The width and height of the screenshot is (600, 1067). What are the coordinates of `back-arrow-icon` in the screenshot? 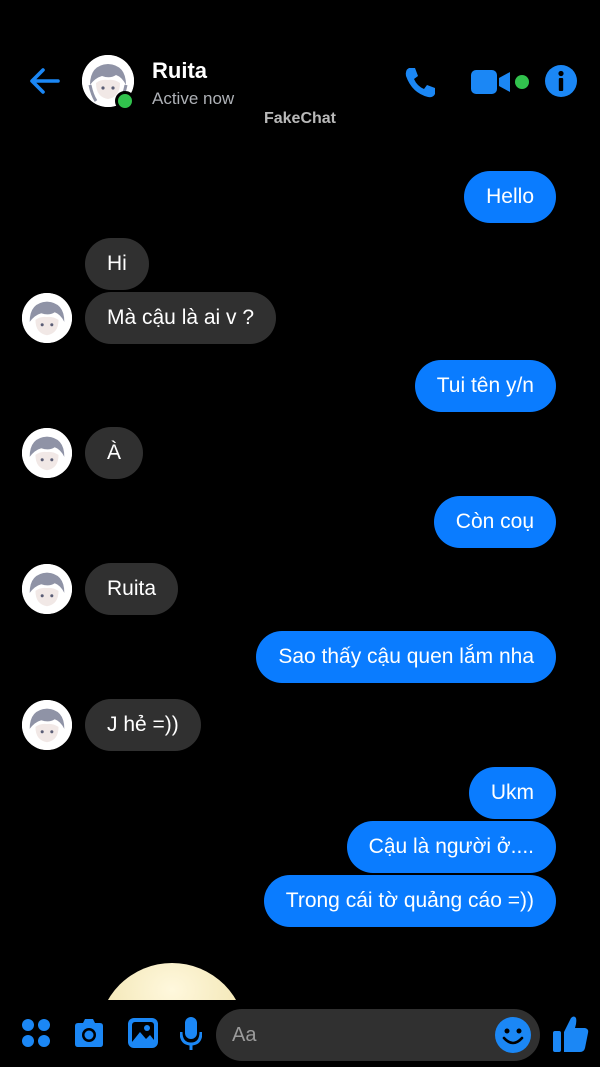 It's located at (45, 81).